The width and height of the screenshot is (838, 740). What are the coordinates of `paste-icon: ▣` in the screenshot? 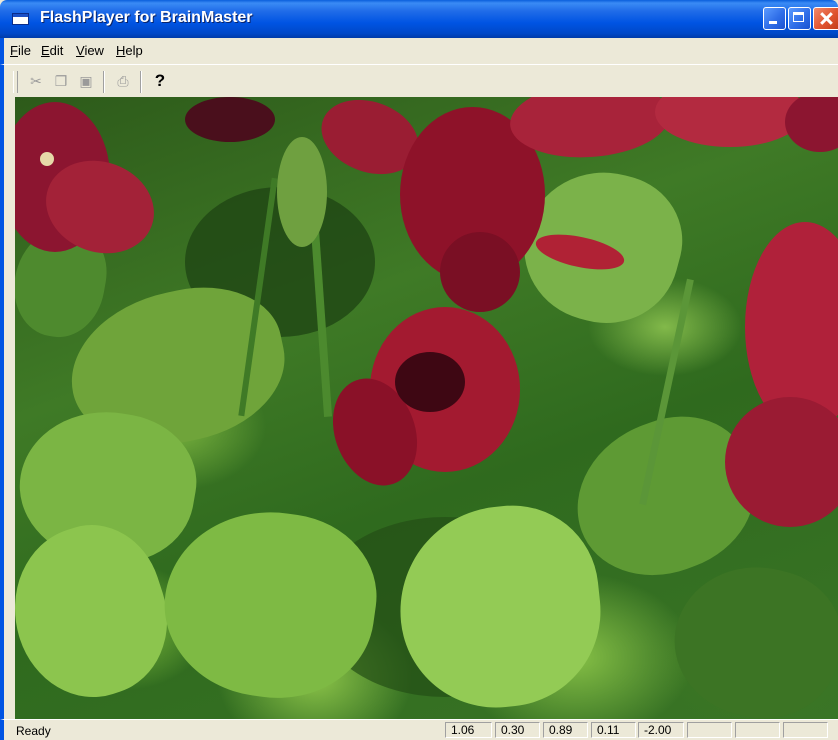 It's located at (86, 81).